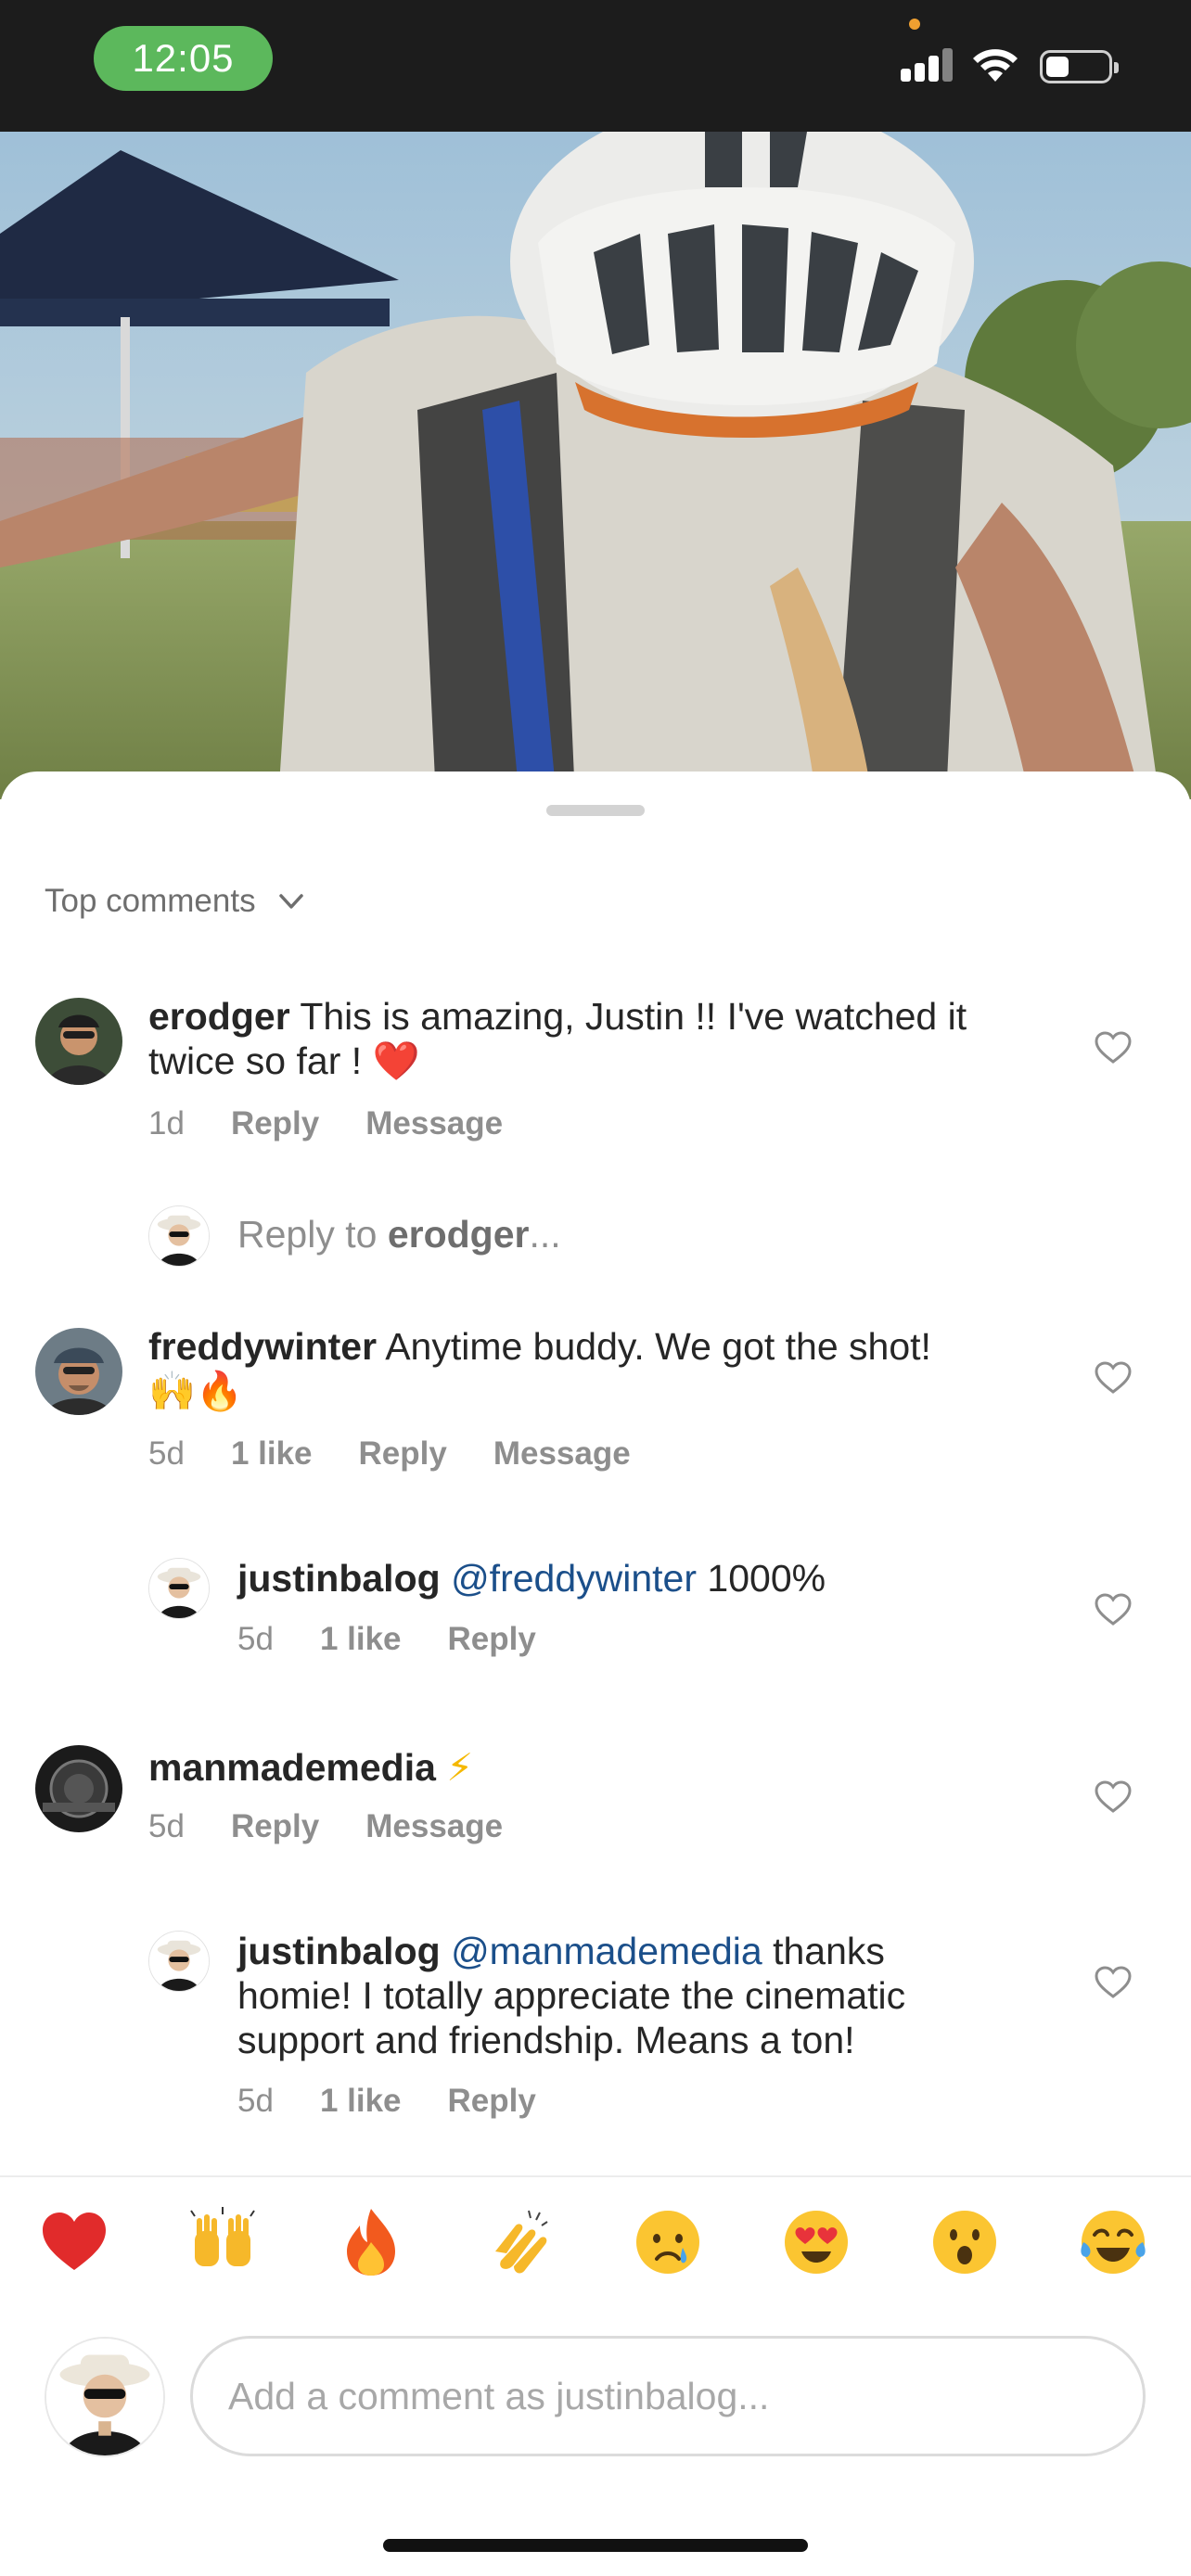 The height and width of the screenshot is (2576, 1191). Describe the element at coordinates (348, 1826) in the screenshot. I see `comment-meta: 5d Reply Message` at that location.